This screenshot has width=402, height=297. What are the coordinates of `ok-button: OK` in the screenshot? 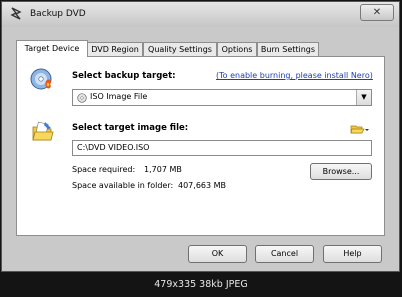 It's located at (217, 254).